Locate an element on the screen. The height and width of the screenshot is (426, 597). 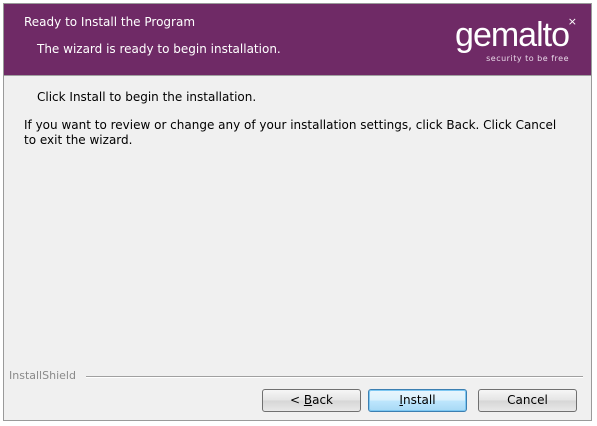
install-button-label: nstall is located at coordinates (419, 400).